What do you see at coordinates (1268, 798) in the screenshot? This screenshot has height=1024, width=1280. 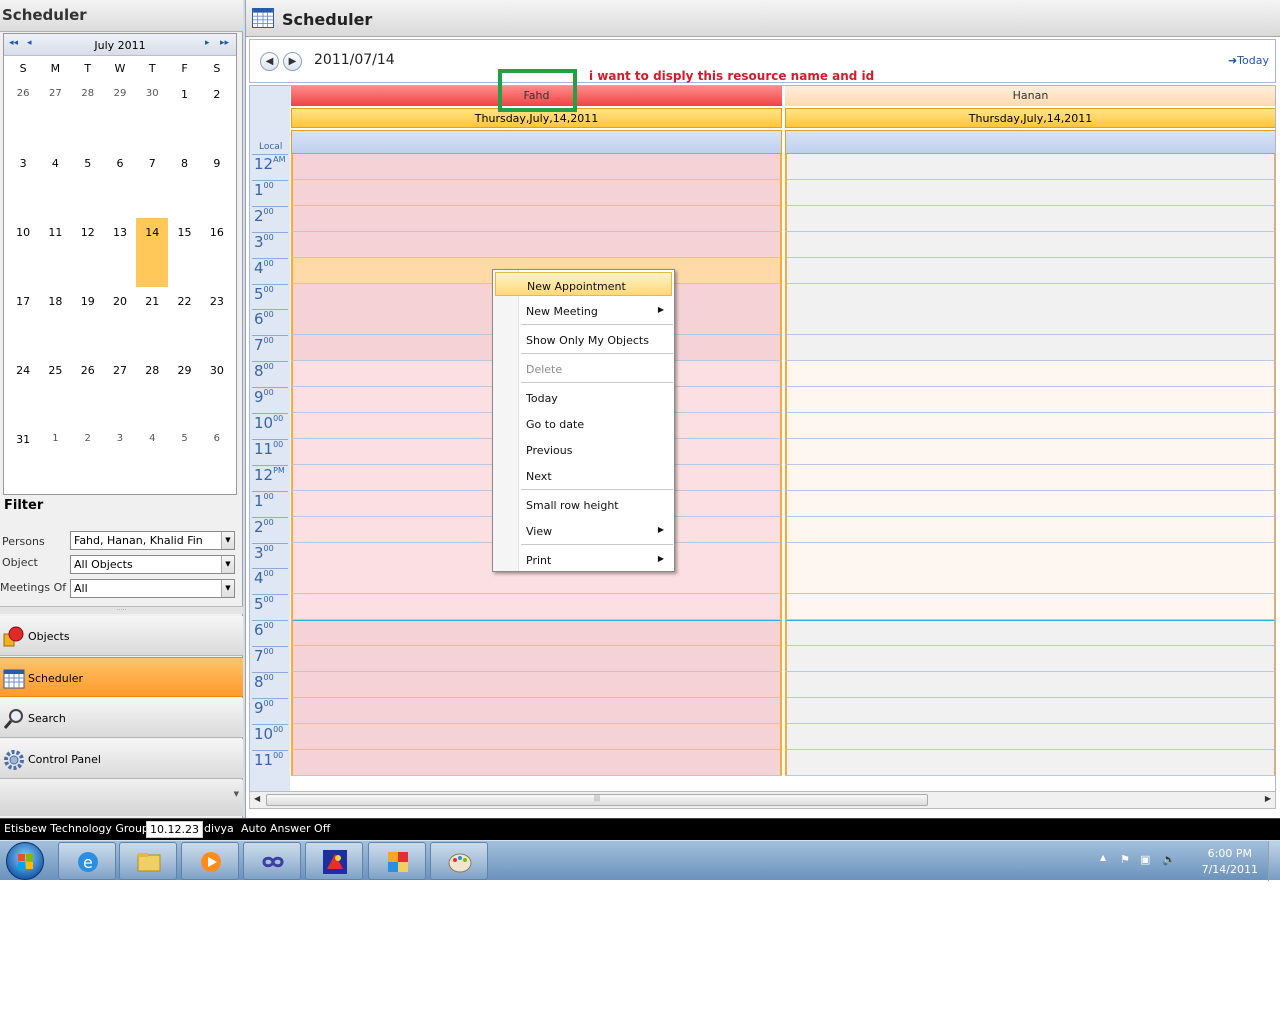 I see `arrow-right-icon: ▶` at bounding box center [1268, 798].